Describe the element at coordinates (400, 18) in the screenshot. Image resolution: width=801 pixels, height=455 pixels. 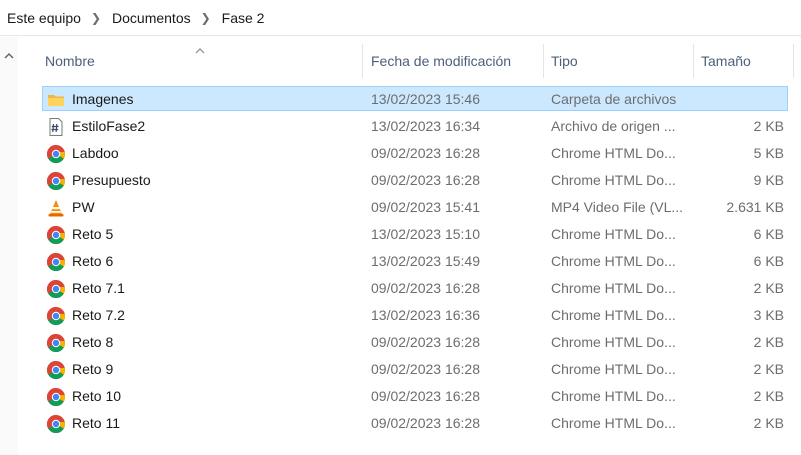
I see `breadcrumb: Este equipo ❯ Documentos ❯ Fase 2` at that location.